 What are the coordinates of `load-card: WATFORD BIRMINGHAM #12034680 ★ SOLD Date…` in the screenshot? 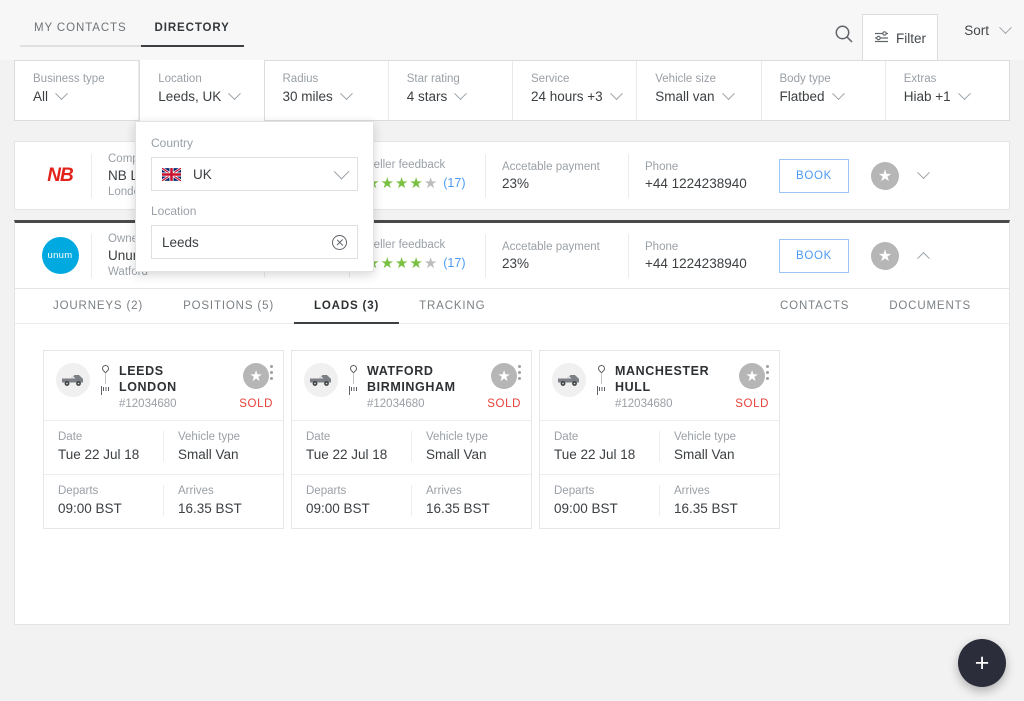 It's located at (411, 439).